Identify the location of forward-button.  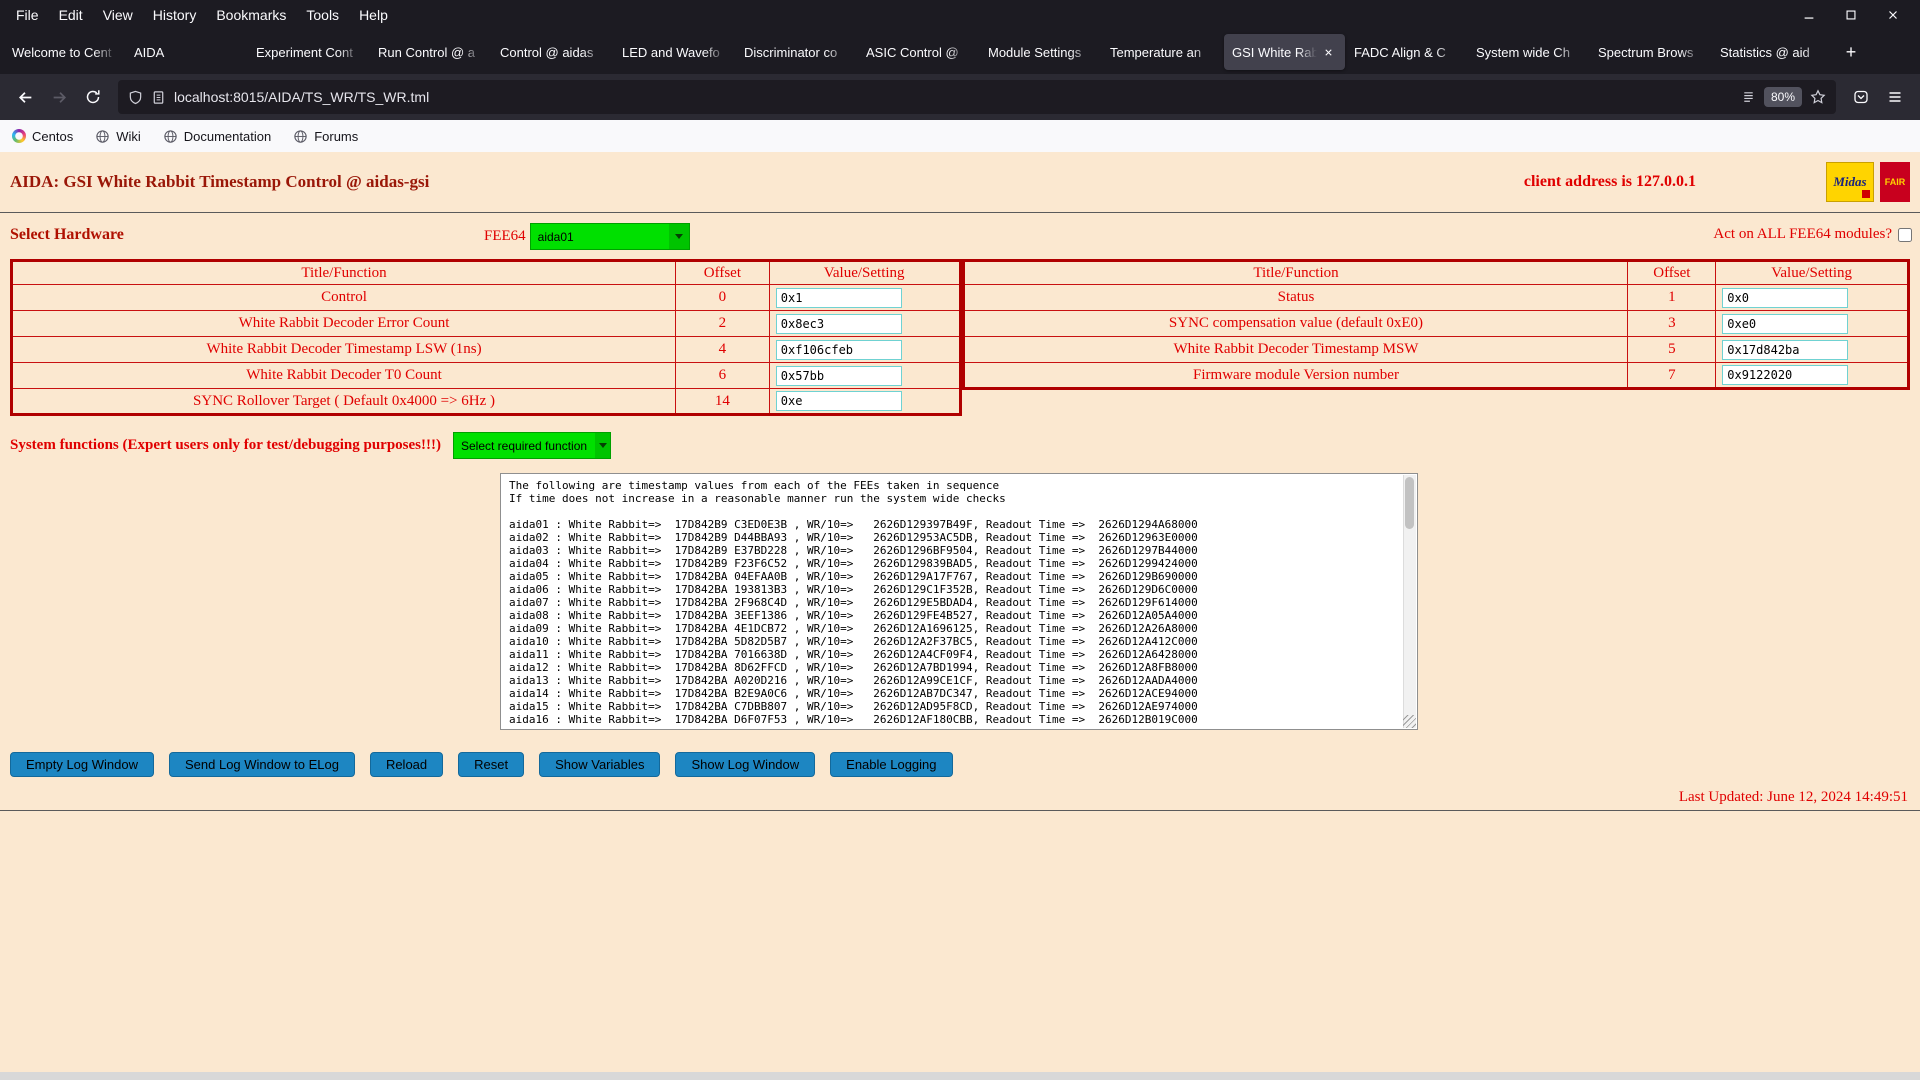
(59, 97).